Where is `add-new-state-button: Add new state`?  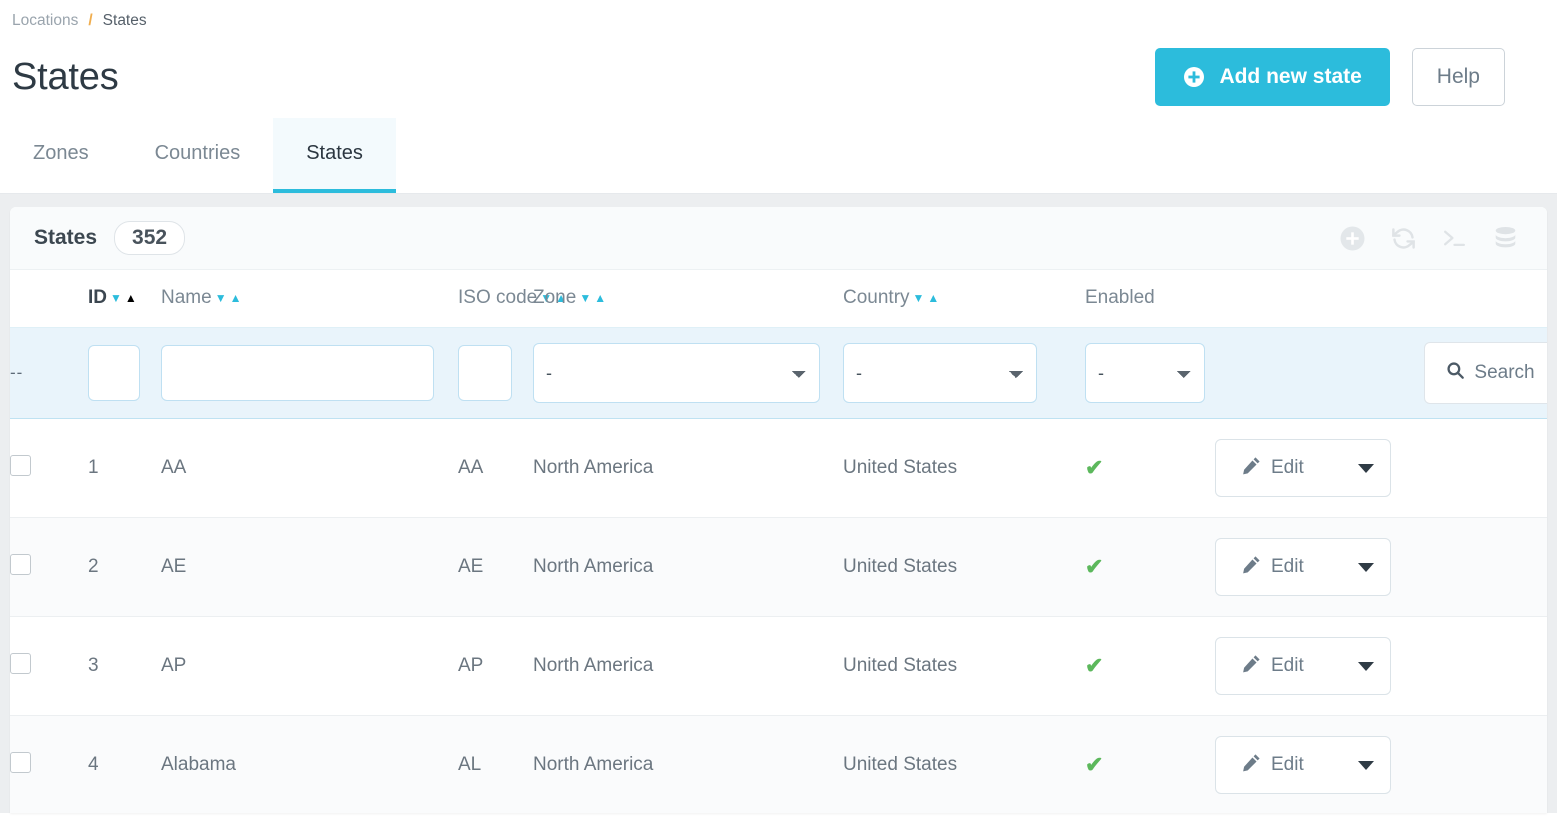 add-new-state-button: Add new state is located at coordinates (1272, 77).